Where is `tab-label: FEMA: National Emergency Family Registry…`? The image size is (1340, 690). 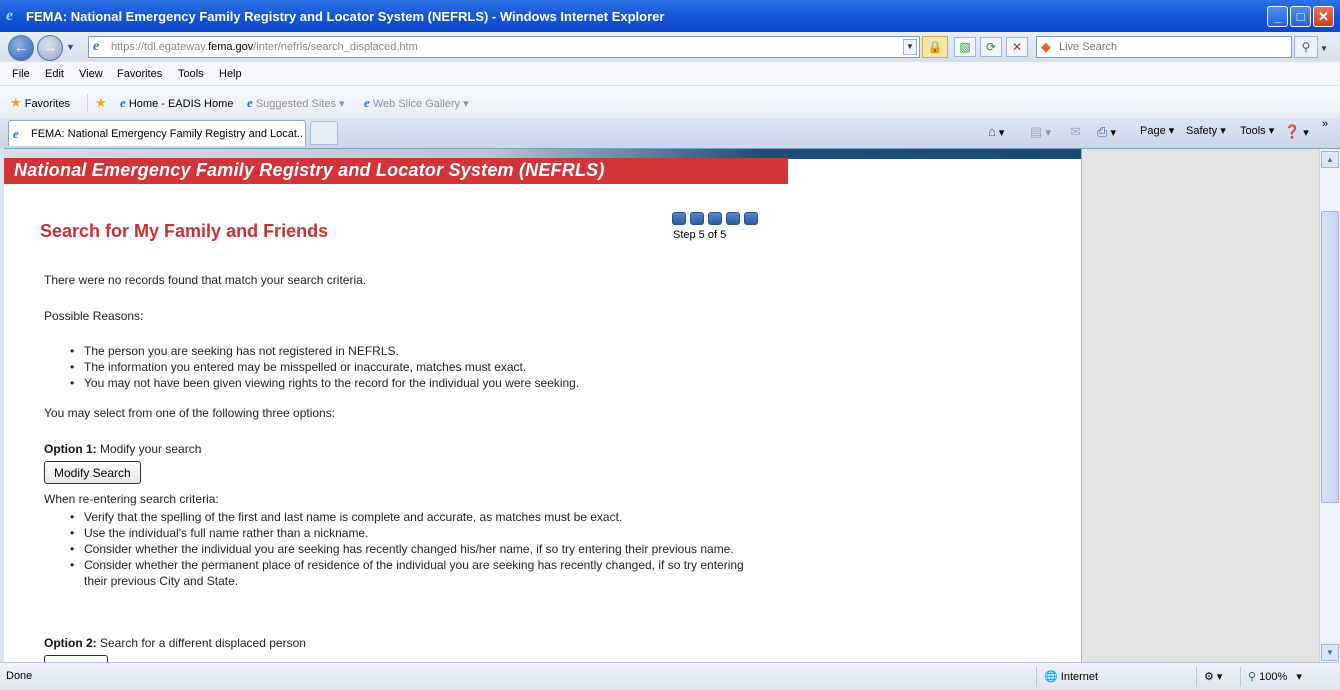
tab-label: FEMA: National Emergency Family Registry… is located at coordinates (167, 134).